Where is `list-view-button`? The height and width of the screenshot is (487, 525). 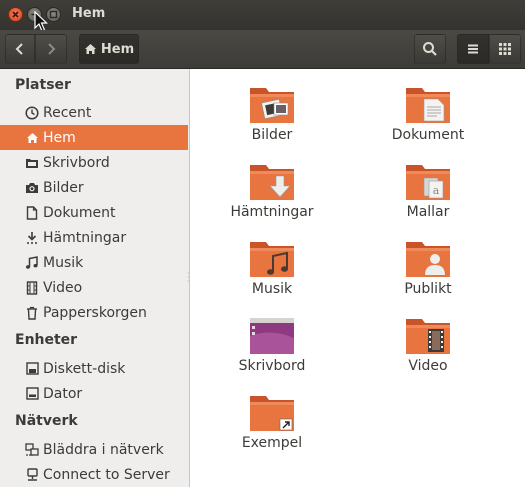 list-view-button is located at coordinates (473, 49).